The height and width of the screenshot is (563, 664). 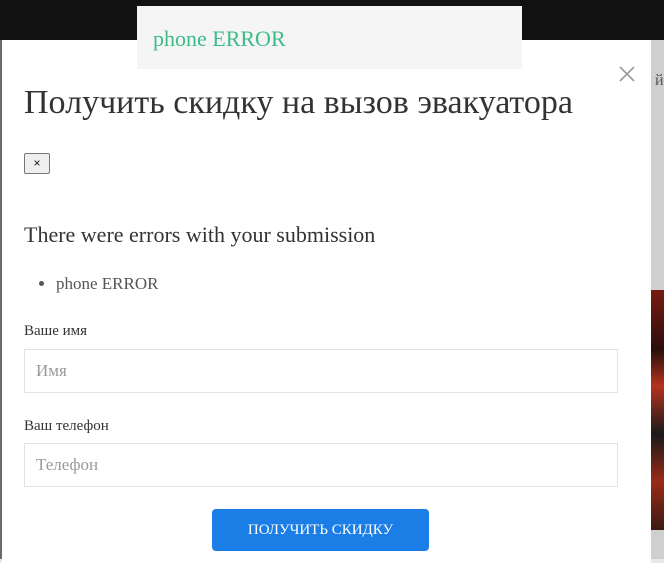 I want to click on error-list: phone ERROR, so click(x=91, y=284).